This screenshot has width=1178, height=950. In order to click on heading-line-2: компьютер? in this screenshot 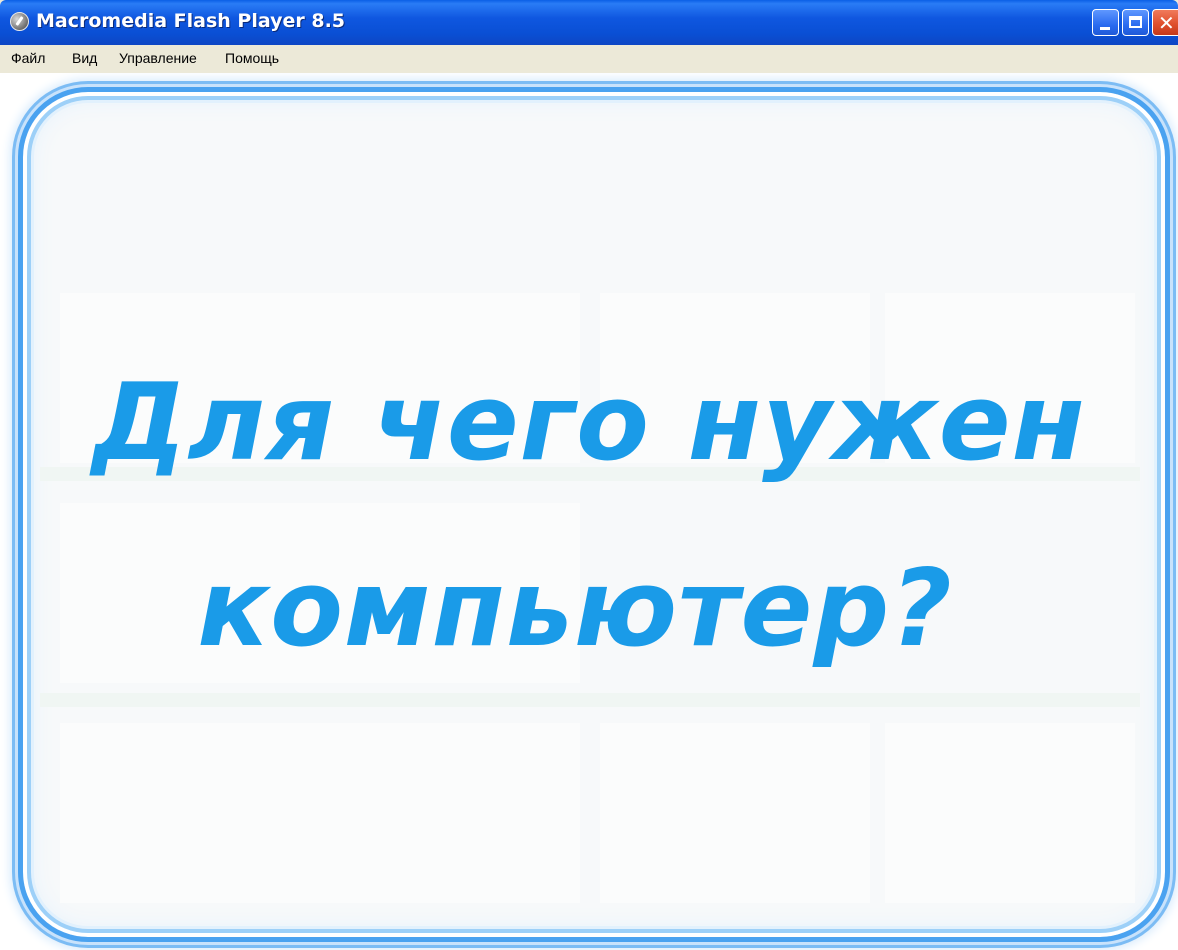, I will do `click(575, 608)`.